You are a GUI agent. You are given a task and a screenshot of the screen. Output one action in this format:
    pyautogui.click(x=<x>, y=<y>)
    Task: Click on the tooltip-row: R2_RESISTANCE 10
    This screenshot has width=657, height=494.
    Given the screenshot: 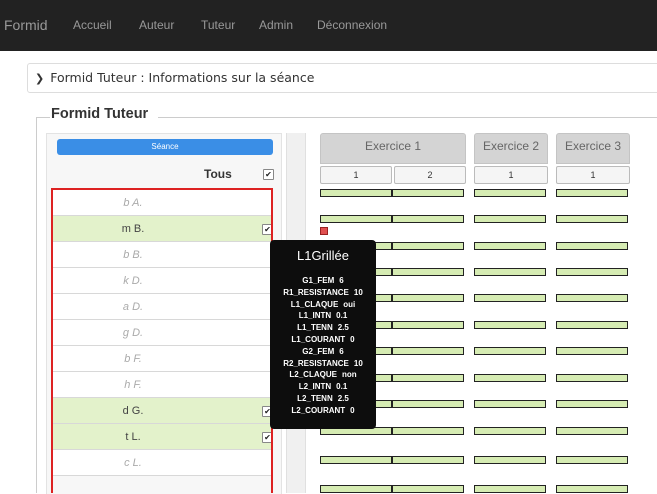 What is the action you would take?
    pyautogui.click(x=323, y=364)
    